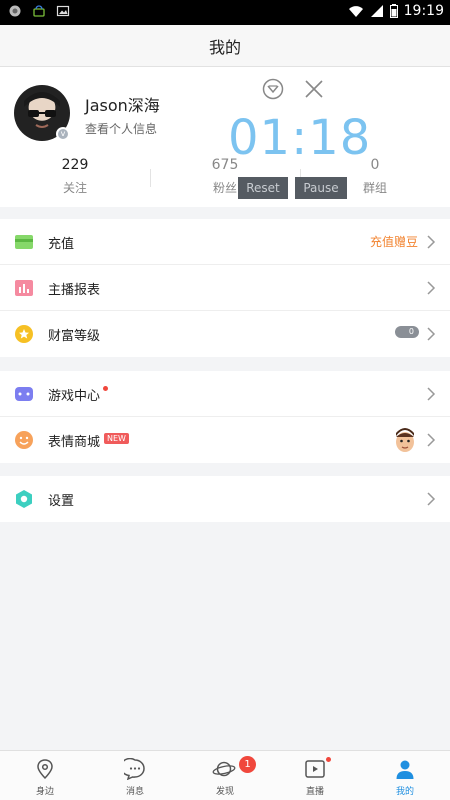  Describe the element at coordinates (121, 128) in the screenshot. I see `view-profile-link: 查看个人信息` at that location.